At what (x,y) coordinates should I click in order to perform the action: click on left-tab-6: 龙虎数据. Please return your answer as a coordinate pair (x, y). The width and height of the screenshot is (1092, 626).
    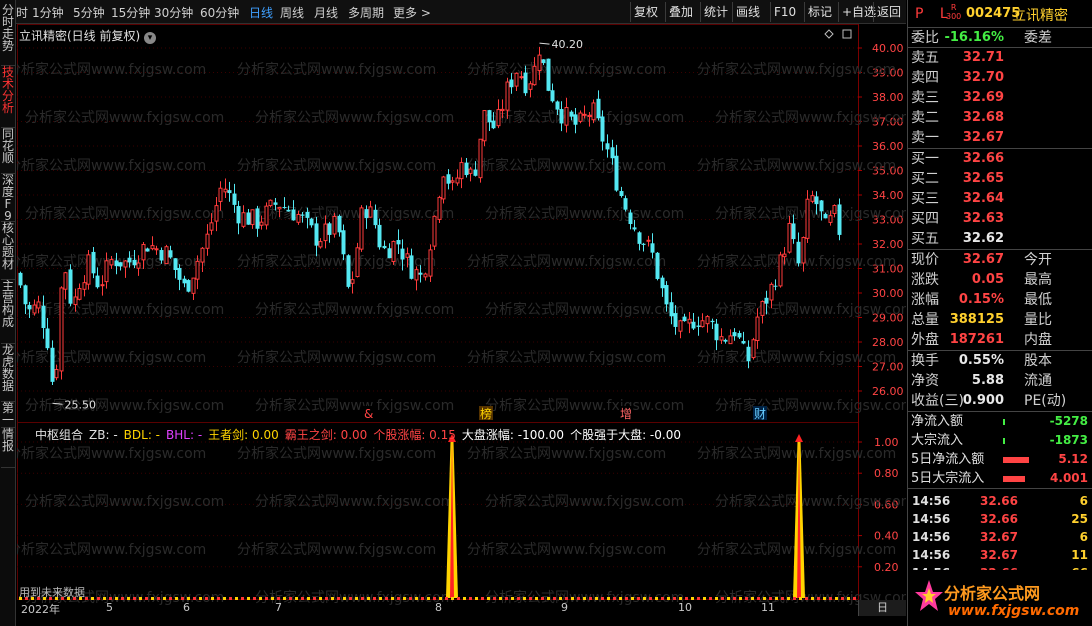
    Looking at the image, I should click on (8, 373).